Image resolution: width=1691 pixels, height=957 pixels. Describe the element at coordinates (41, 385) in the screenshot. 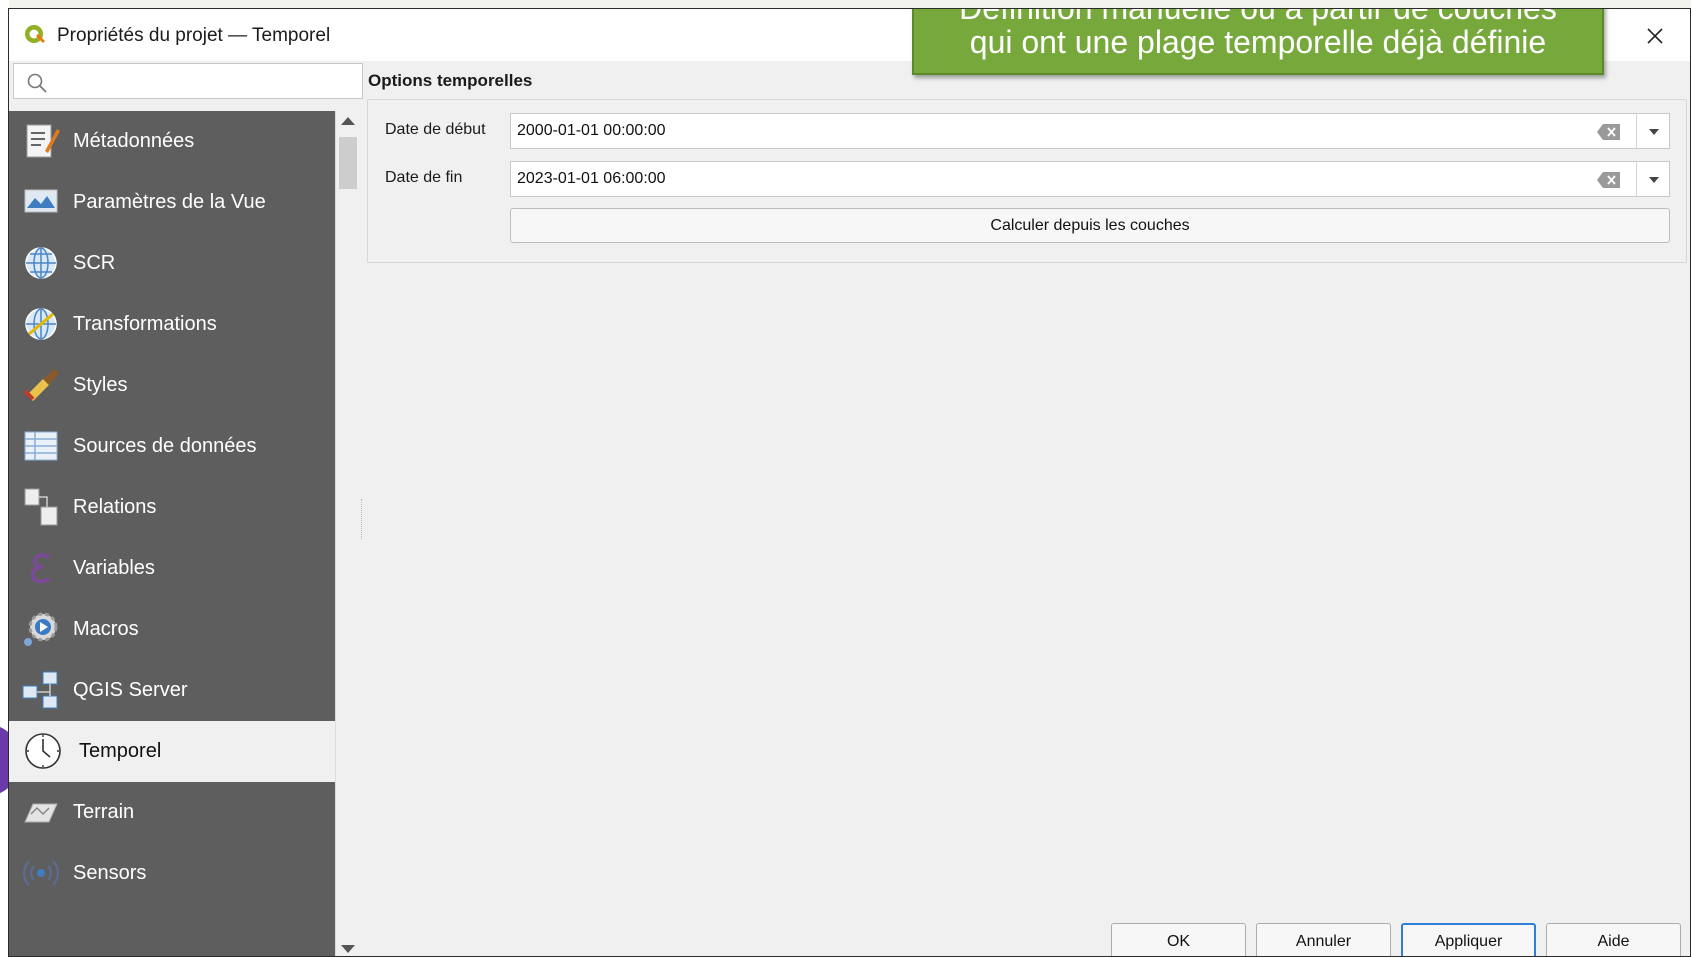

I see `paintbrush-icon` at that location.